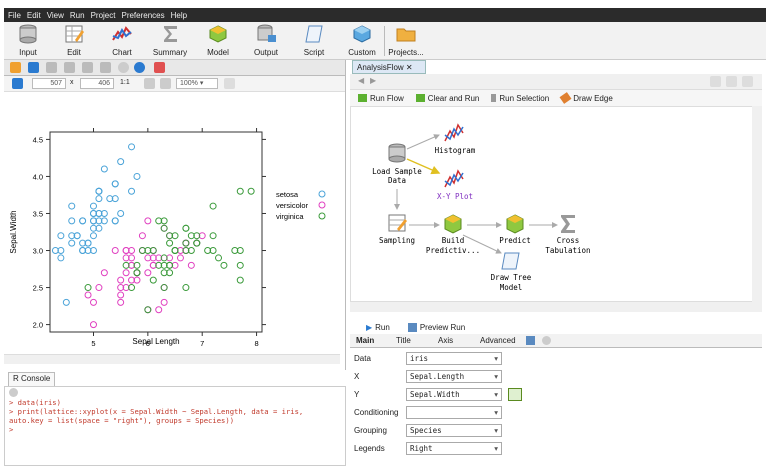 Image resolution: width=768 pixels, height=473 pixels. What do you see at coordinates (556, 82) in the screenshot?
I see `flow-nav-bar: ◀ ▶` at bounding box center [556, 82].